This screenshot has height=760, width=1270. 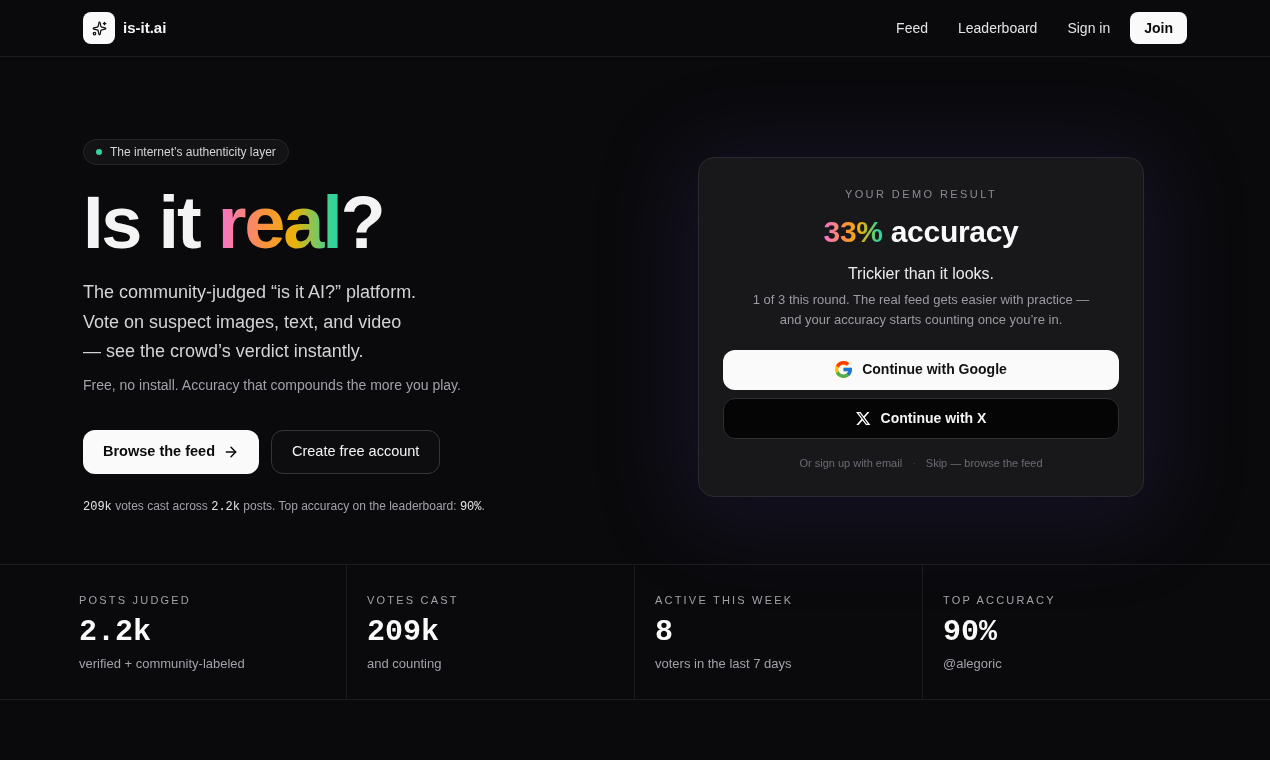 What do you see at coordinates (724, 663) in the screenshot?
I see `stat-caption: voters in the last 7 days` at bounding box center [724, 663].